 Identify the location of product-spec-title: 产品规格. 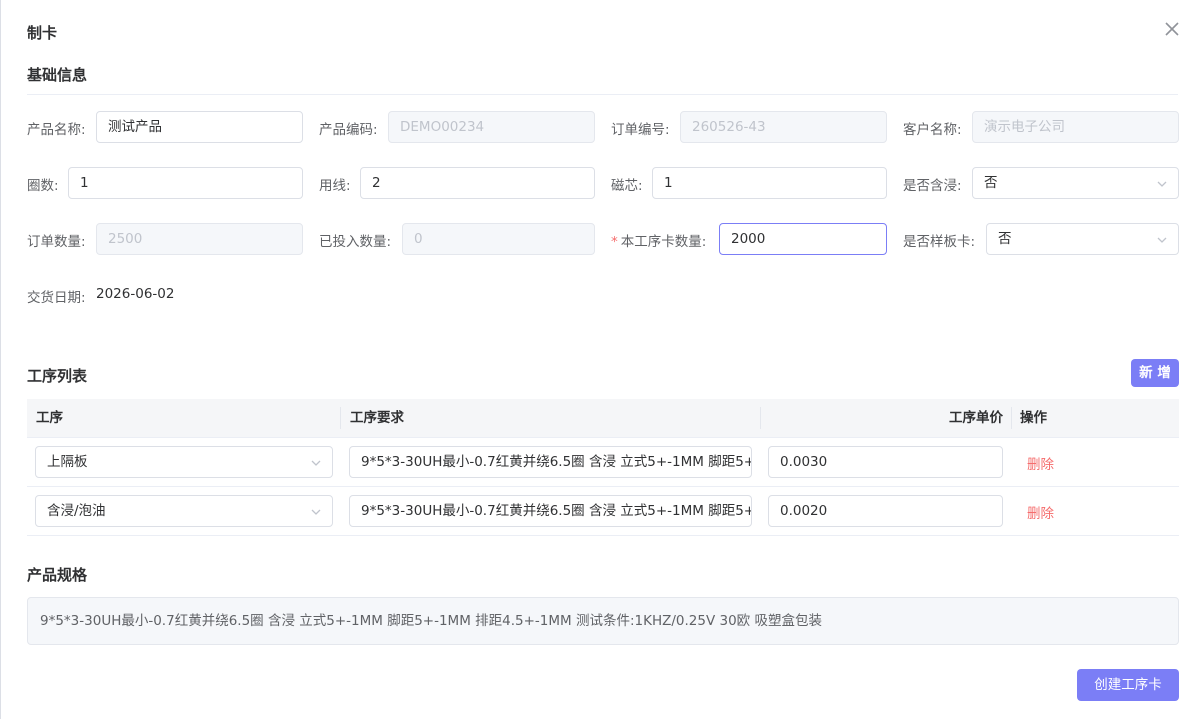
(57, 575).